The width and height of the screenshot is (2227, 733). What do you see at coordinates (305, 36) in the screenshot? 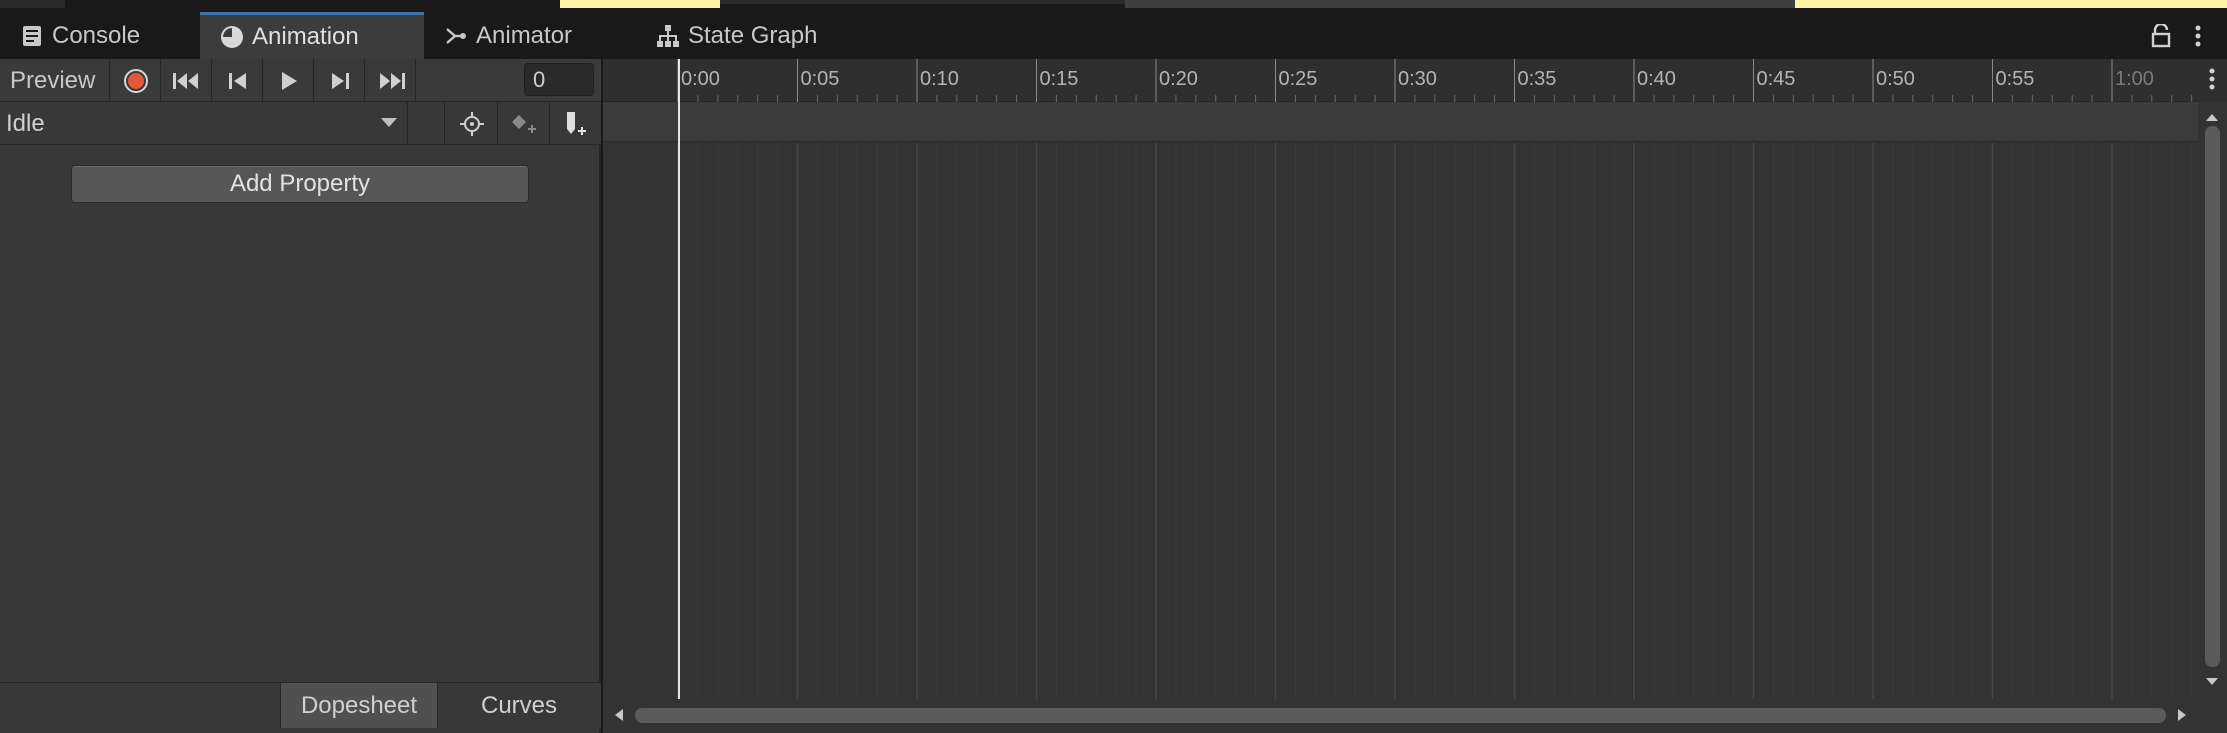
I see `tab-animation-label: Animation` at bounding box center [305, 36].